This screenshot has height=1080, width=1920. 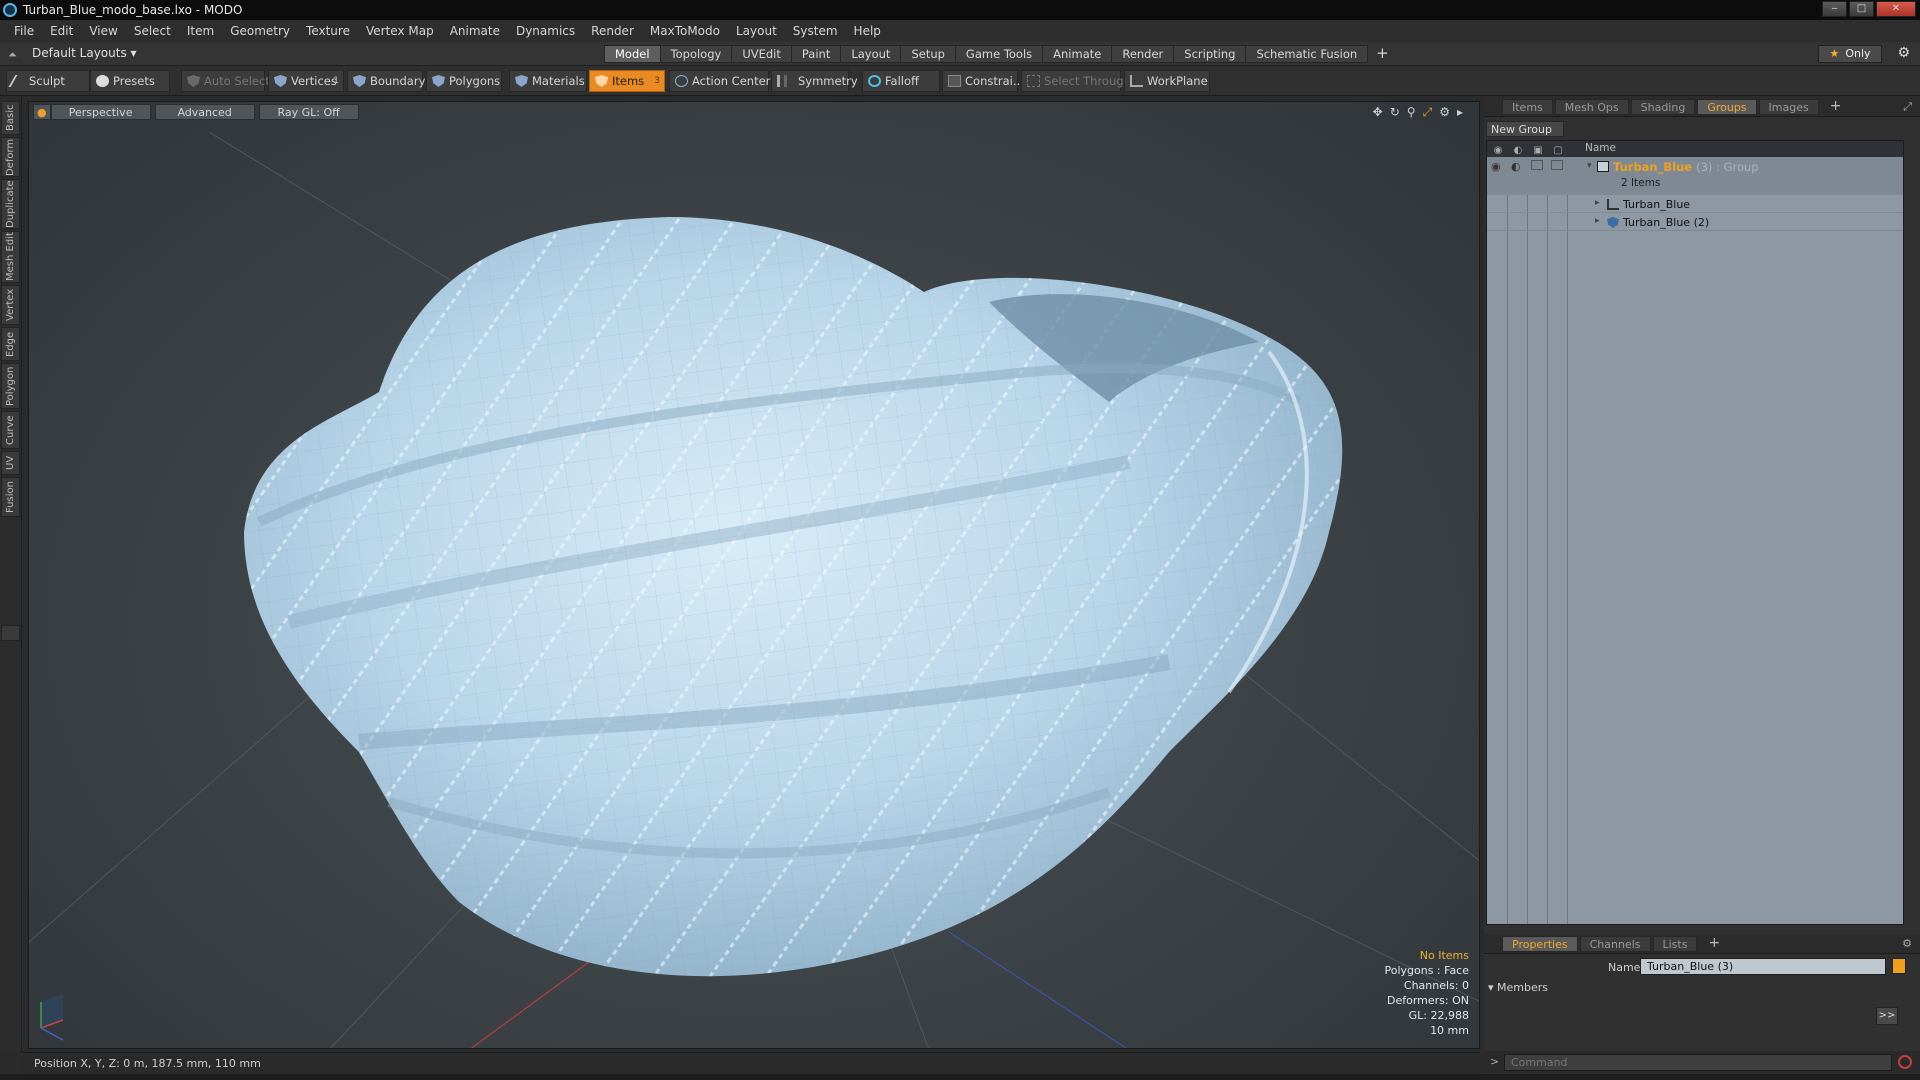 What do you see at coordinates (10, 497) in the screenshot?
I see `vtab-fusion: Fusion` at bounding box center [10, 497].